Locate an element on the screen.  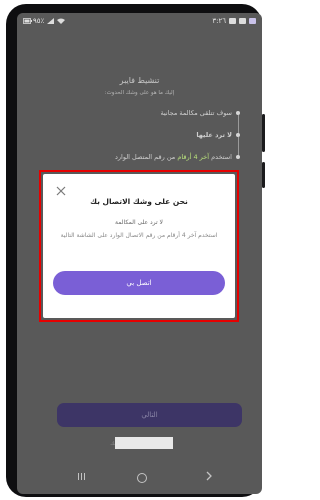
step-item: لا ترد عليها is located at coordinates (140, 144).